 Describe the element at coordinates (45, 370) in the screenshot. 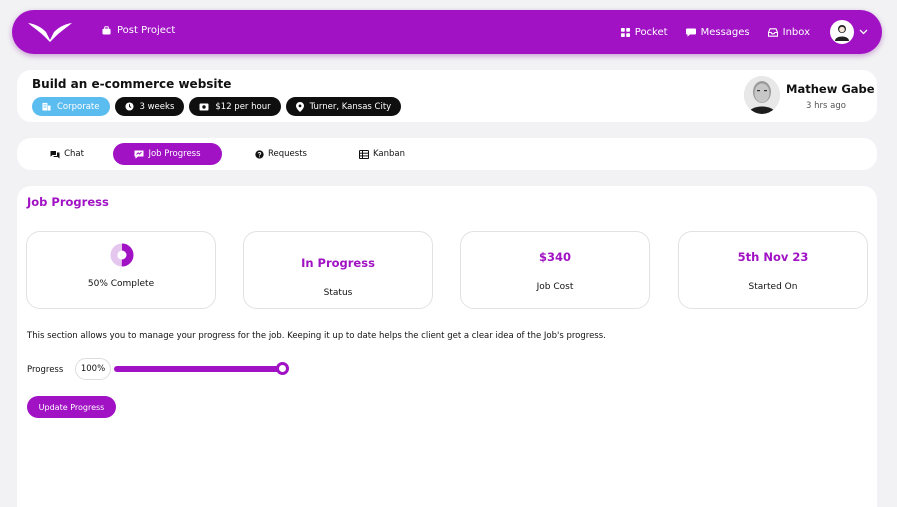

I see `progress-label: Progress` at that location.